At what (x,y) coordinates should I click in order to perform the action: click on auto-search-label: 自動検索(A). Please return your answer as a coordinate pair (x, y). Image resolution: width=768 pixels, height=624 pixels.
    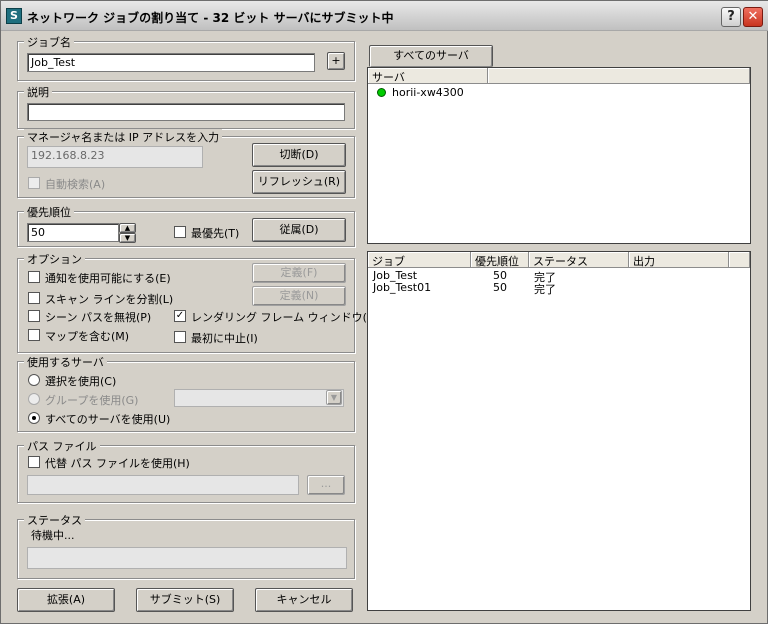
    Looking at the image, I should click on (75, 184).